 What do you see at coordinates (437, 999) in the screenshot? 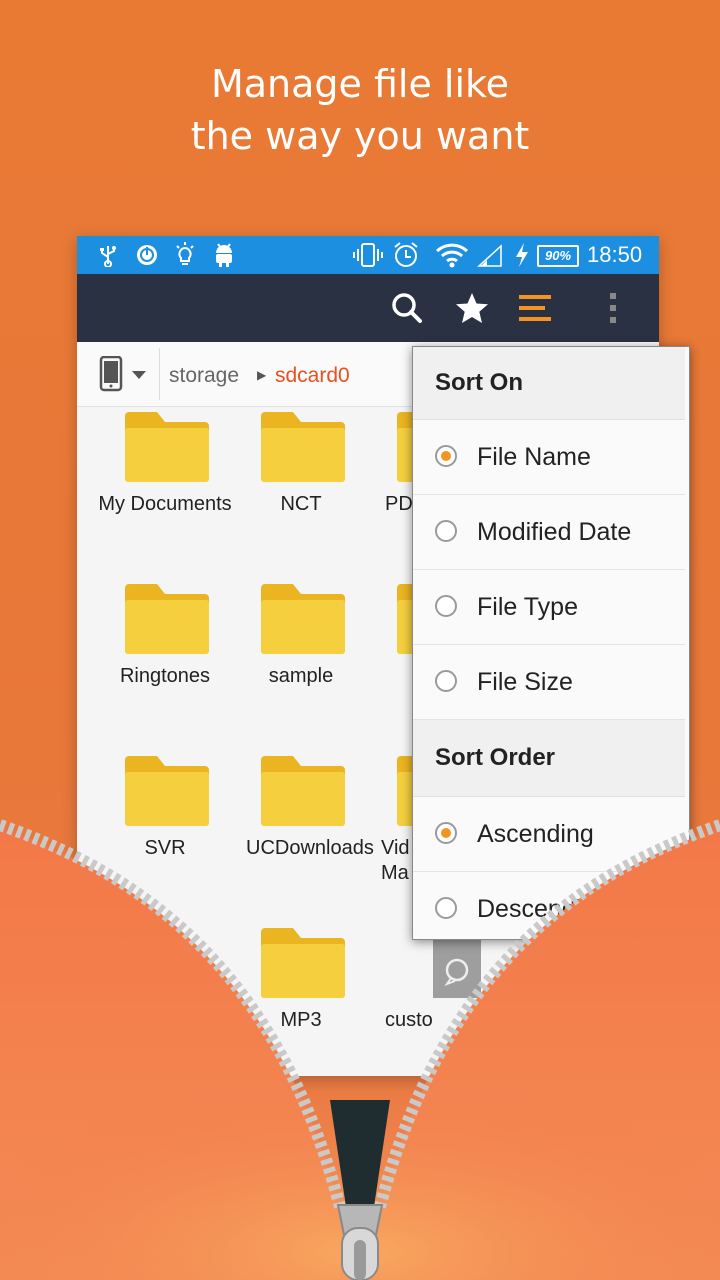
I see `file-item: custo` at bounding box center [437, 999].